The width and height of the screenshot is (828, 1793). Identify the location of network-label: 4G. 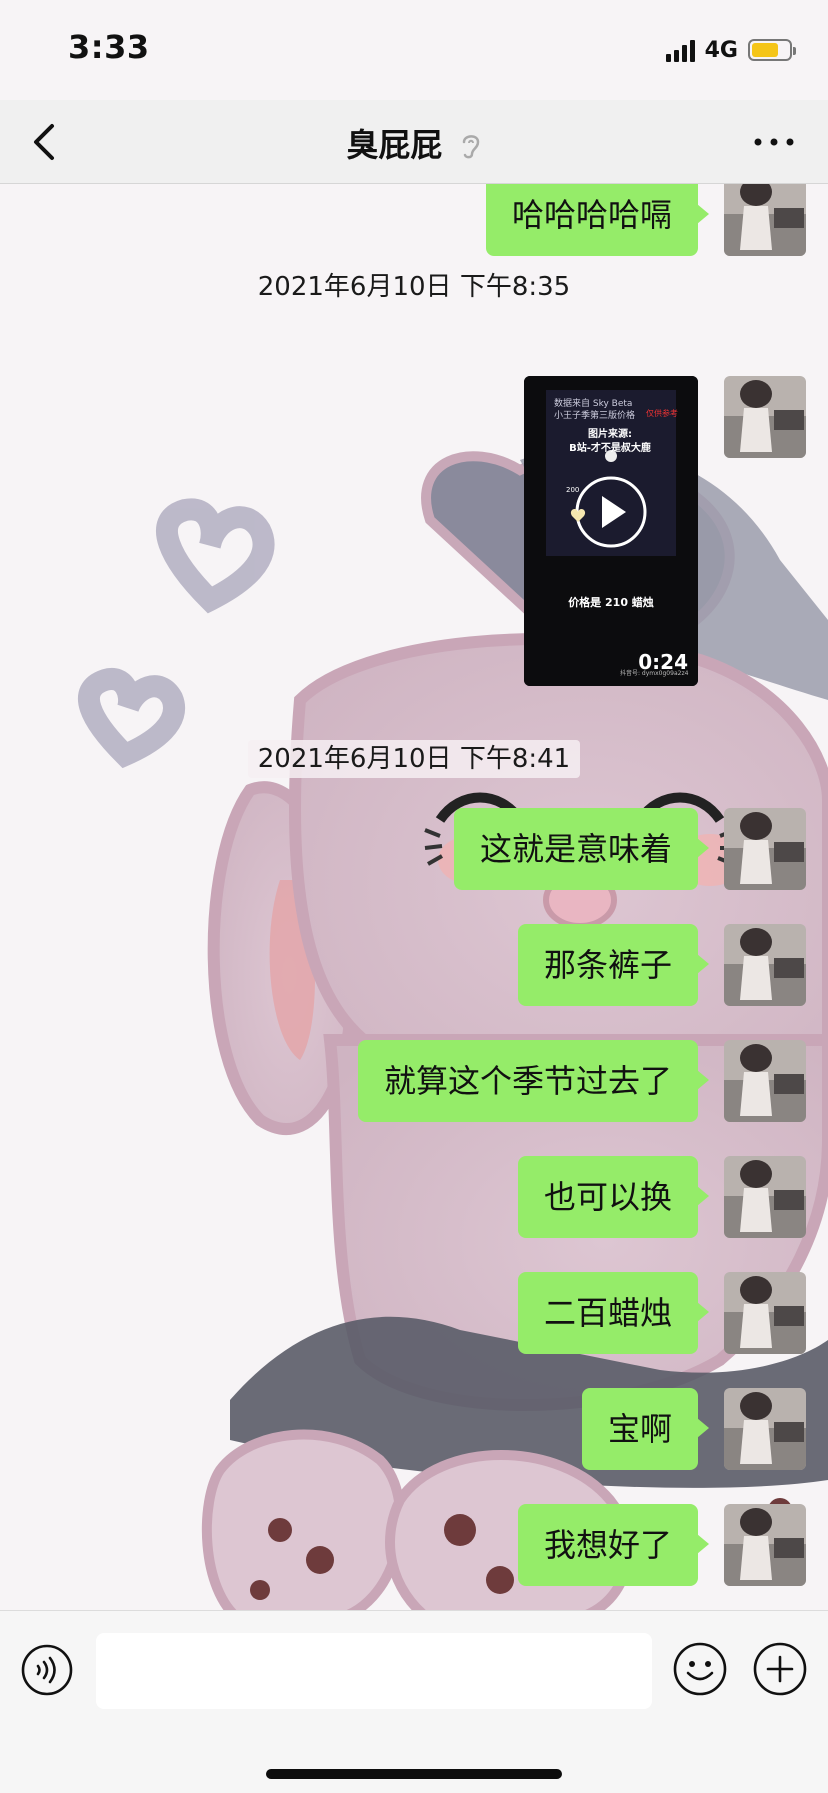
(721, 50).